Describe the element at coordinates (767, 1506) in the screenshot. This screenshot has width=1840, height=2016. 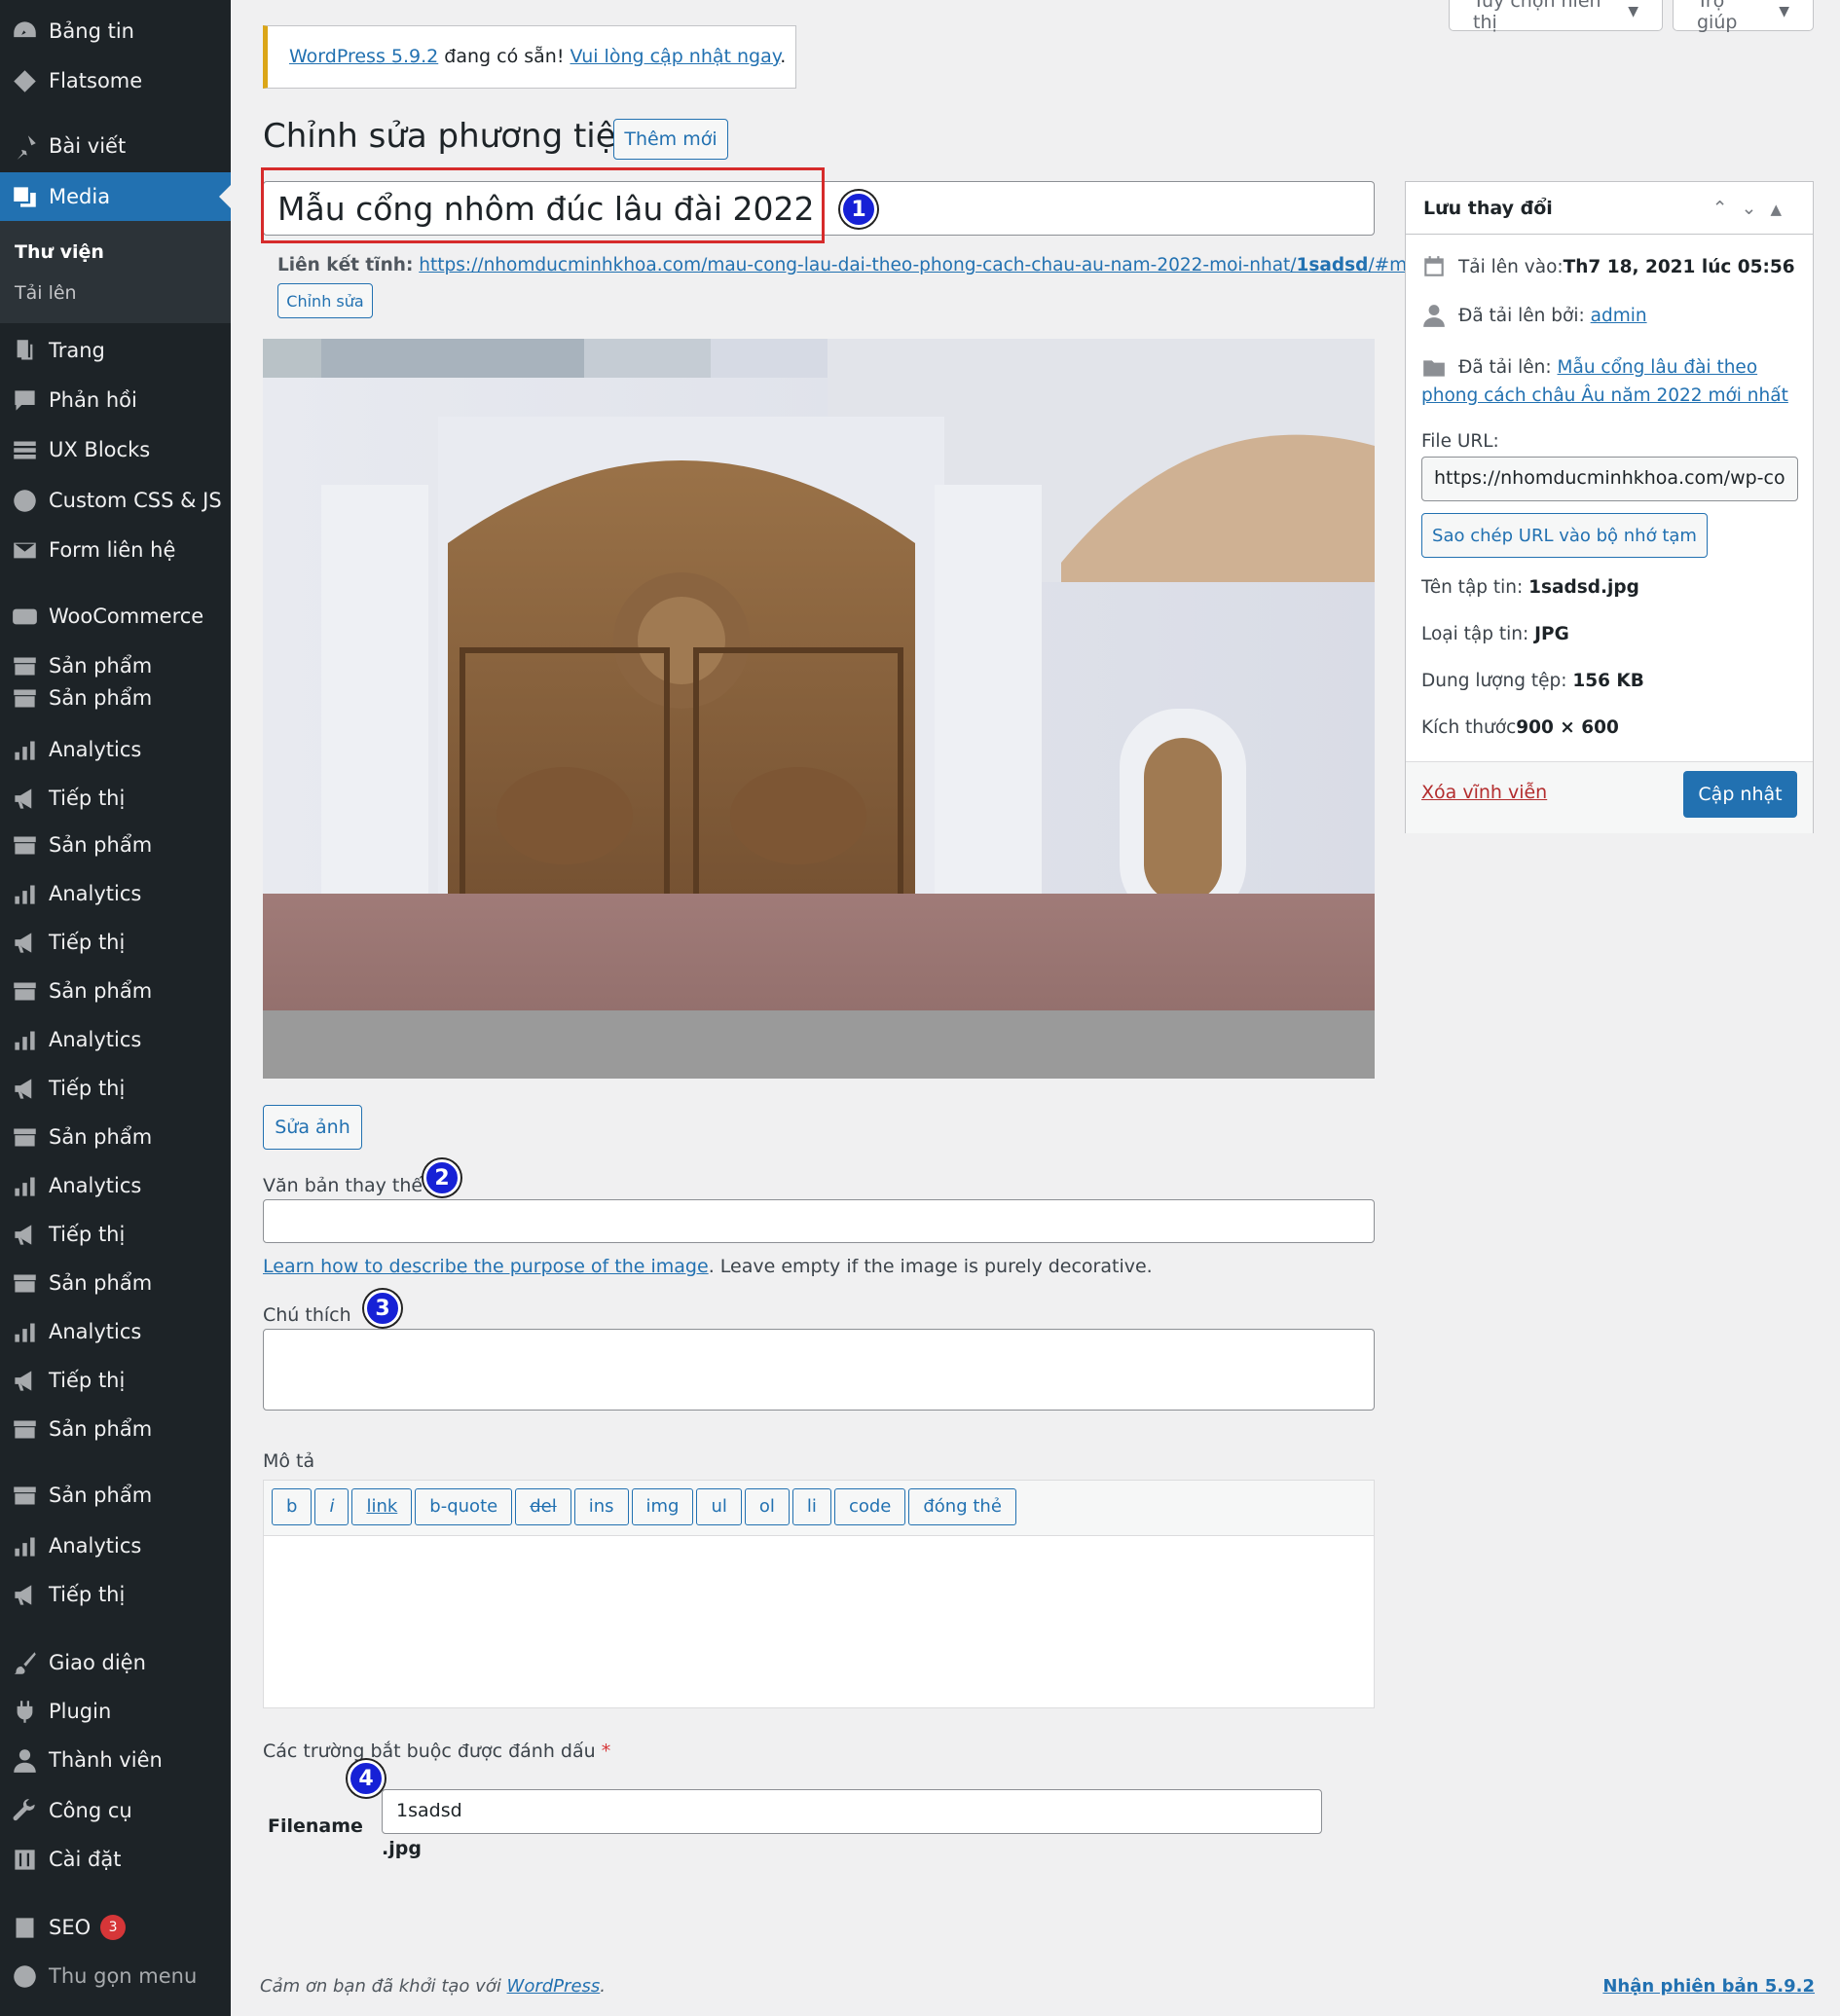
I see `quicktag-button: ol` at that location.